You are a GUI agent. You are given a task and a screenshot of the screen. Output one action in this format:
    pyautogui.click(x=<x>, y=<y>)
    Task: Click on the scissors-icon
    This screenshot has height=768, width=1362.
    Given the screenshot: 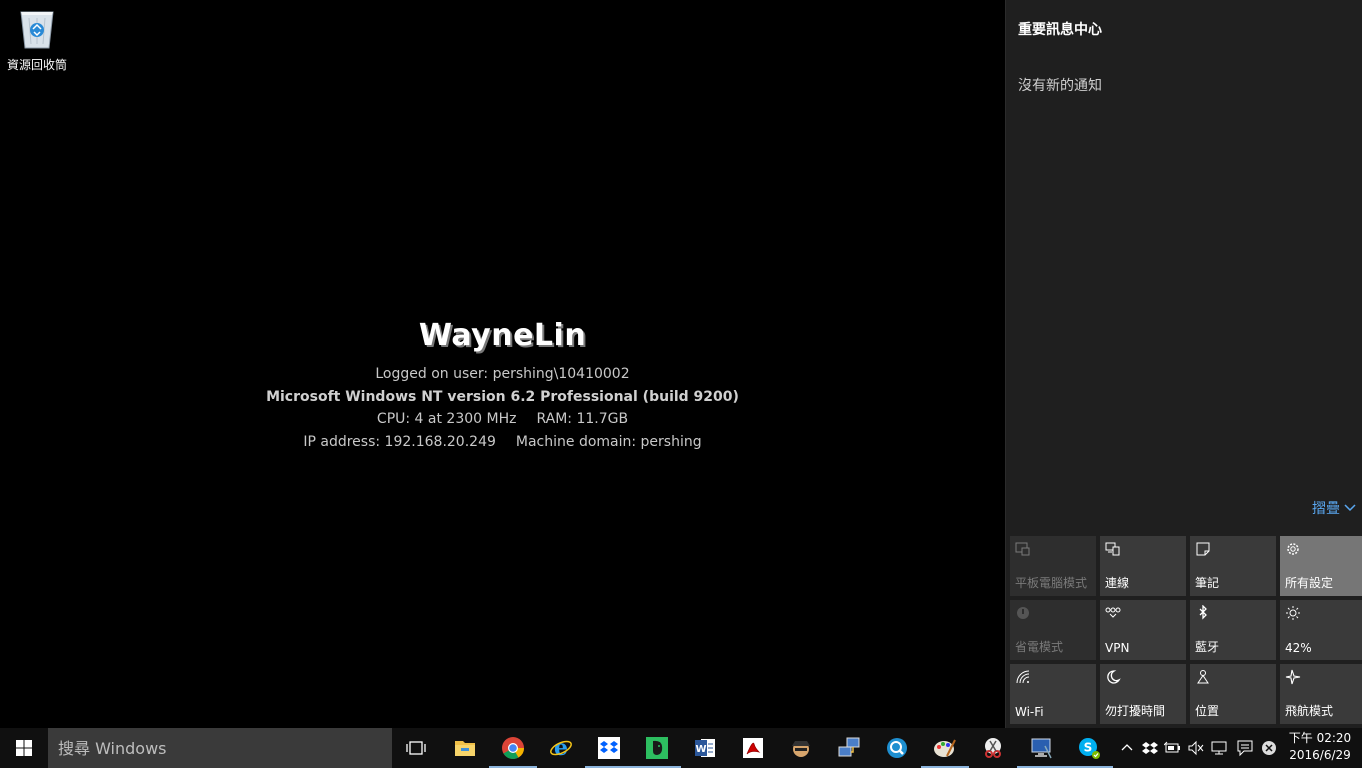 What is the action you would take?
    pyautogui.click(x=993, y=748)
    